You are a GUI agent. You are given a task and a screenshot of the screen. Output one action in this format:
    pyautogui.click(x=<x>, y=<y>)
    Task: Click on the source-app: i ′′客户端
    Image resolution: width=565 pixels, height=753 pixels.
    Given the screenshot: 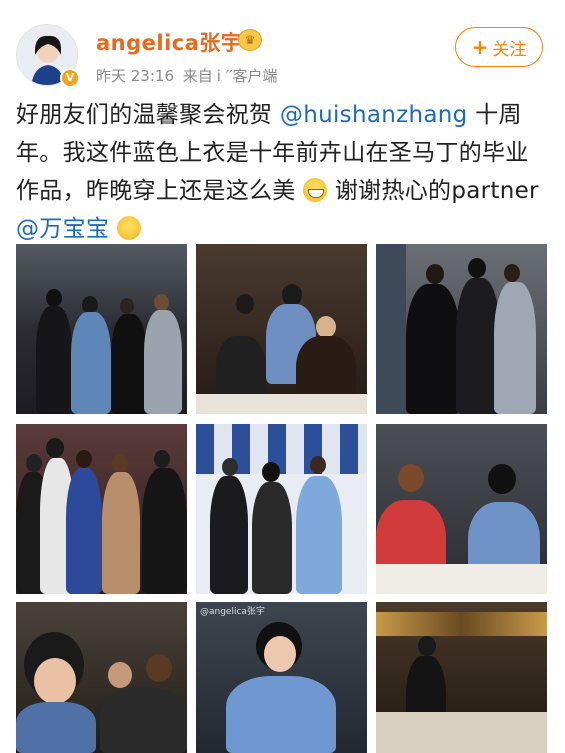 What is the action you would take?
    pyautogui.click(x=247, y=76)
    